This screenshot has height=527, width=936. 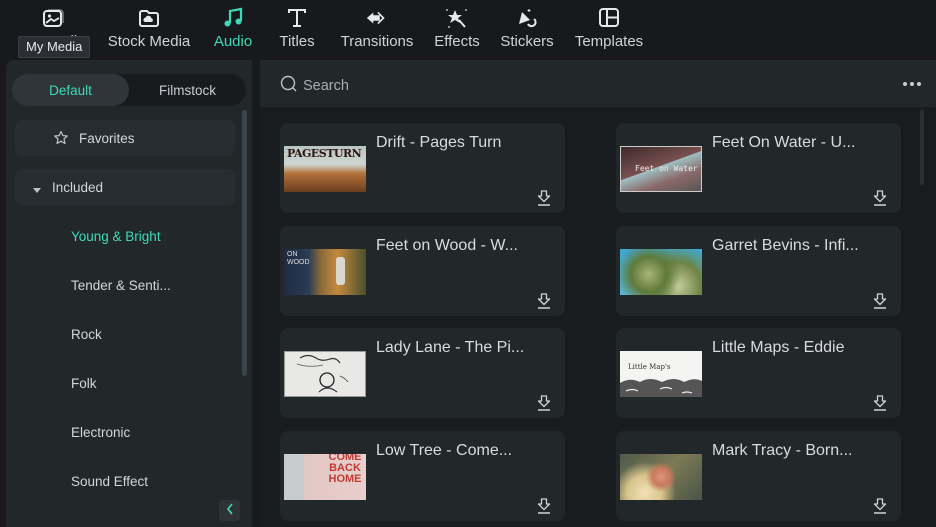 I want to click on nav-label: Effects, so click(x=457, y=41).